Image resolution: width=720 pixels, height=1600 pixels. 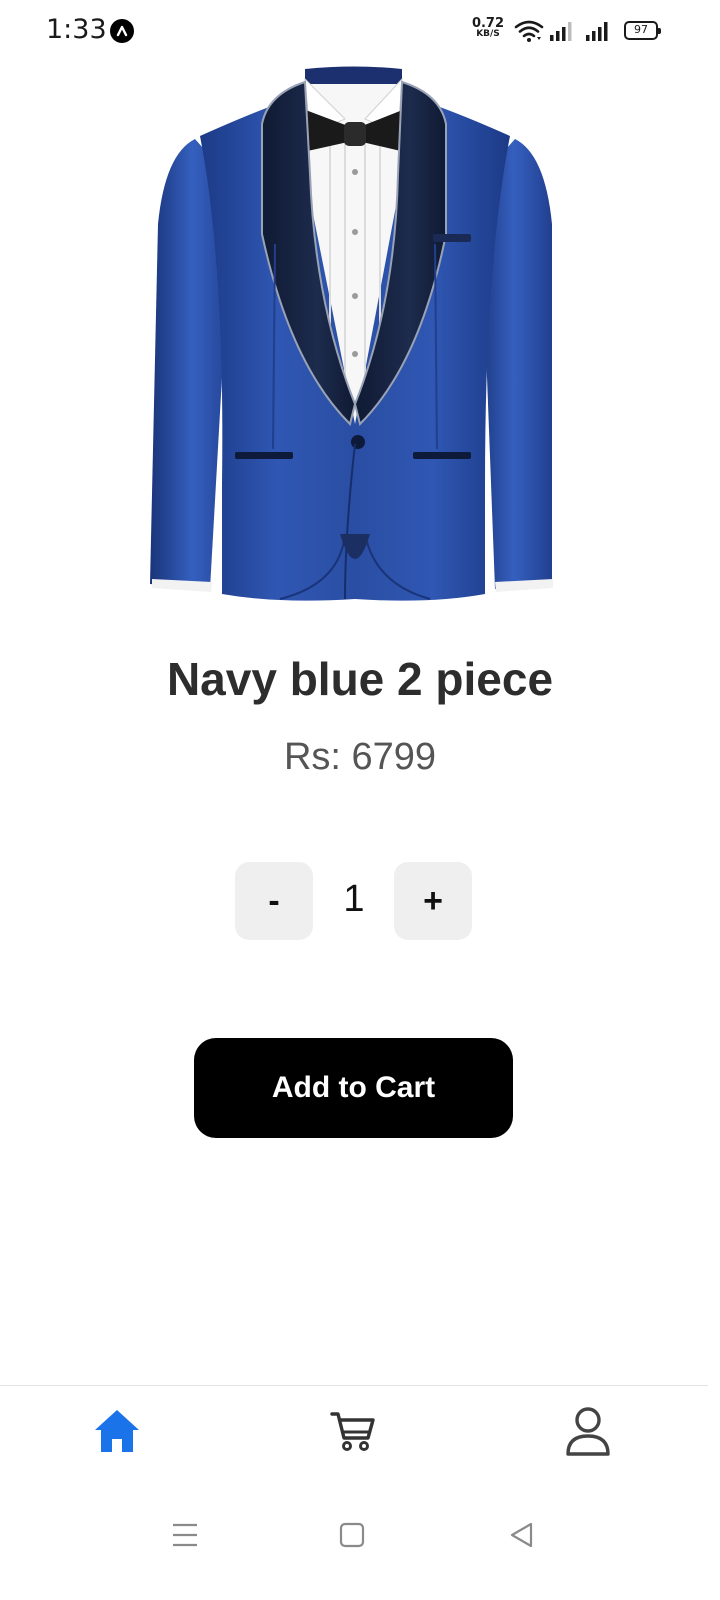 What do you see at coordinates (529, 31) in the screenshot?
I see `wifi-icon` at bounding box center [529, 31].